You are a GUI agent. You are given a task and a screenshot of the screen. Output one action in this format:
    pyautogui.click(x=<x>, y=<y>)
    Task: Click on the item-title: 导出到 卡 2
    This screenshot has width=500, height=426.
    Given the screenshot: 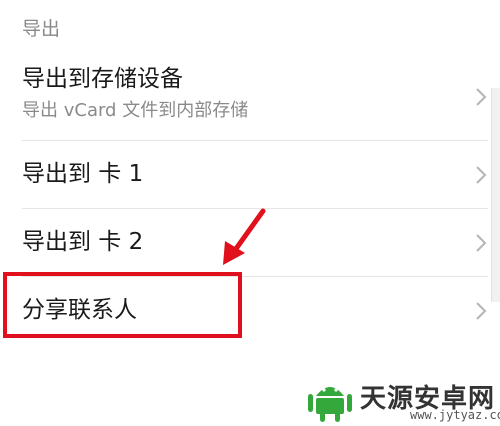 What is the action you would take?
    pyautogui.click(x=83, y=242)
    